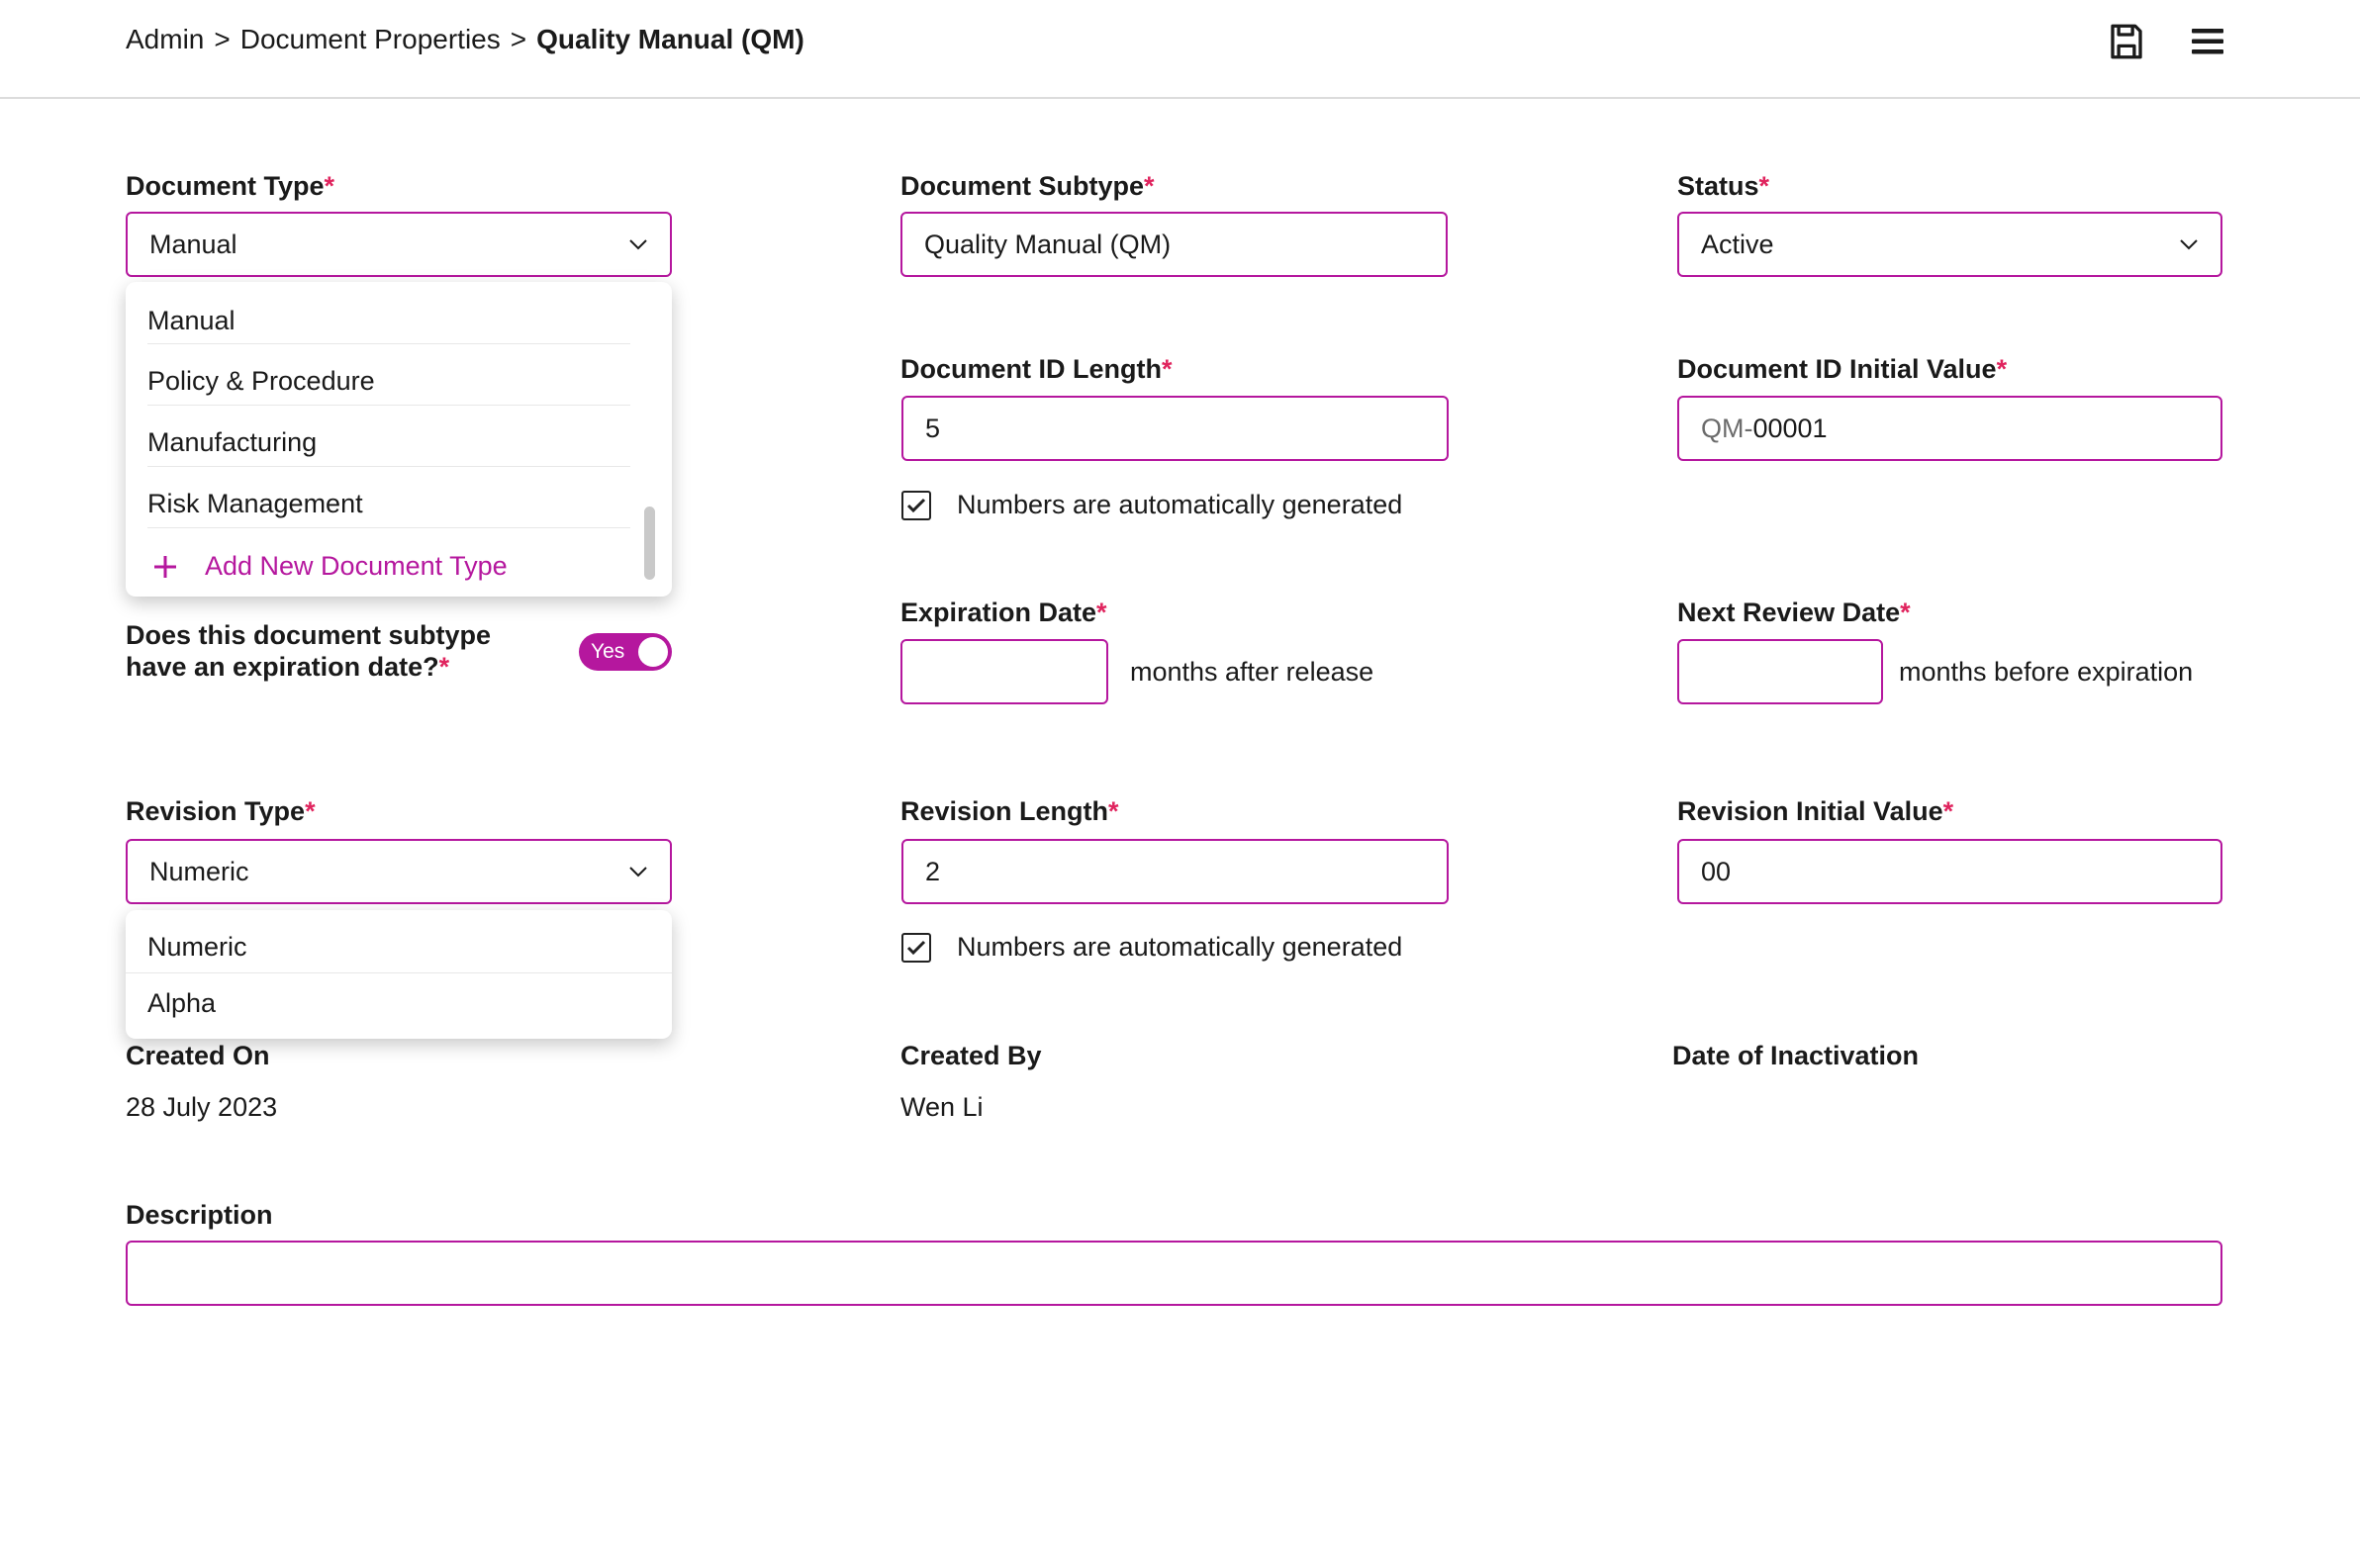  Describe the element at coordinates (1174, 244) in the screenshot. I see `document-subtype-input: Quality Manual (QM)` at that location.